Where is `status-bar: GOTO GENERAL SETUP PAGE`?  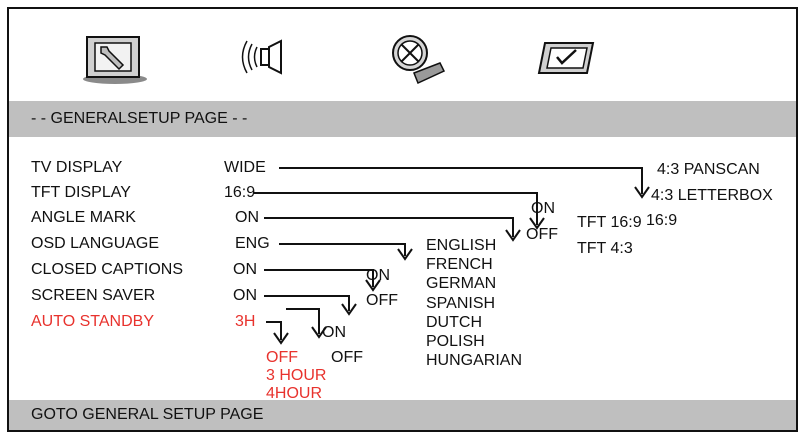 status-bar: GOTO GENERAL SETUP PAGE is located at coordinates (402, 415).